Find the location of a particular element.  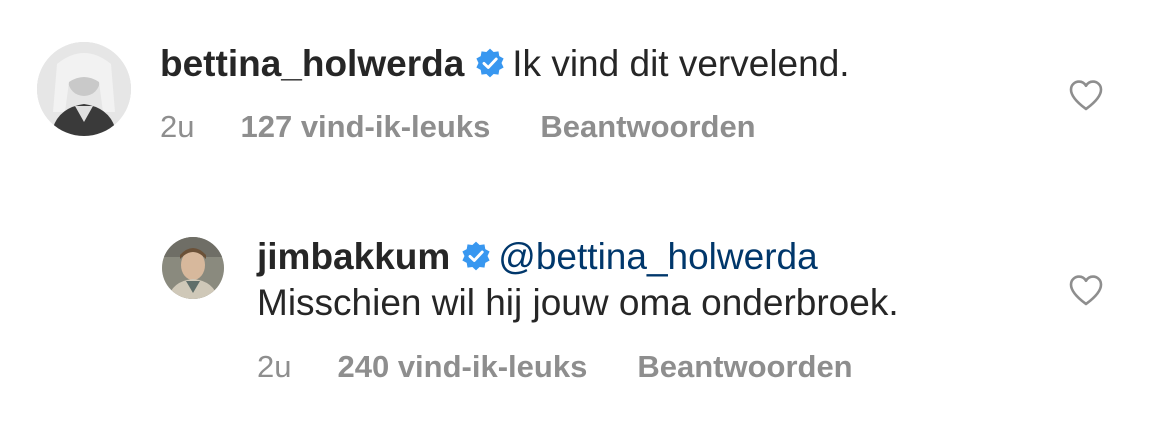

username: bettina_holwerda is located at coordinates (312, 63).